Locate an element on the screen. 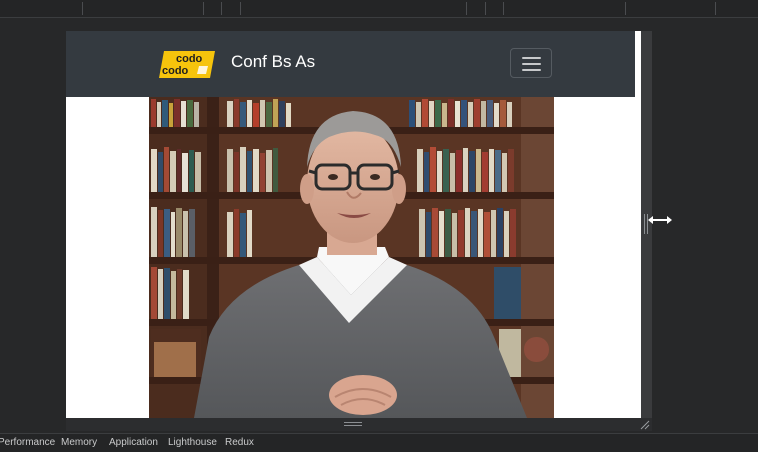  tab-application: Application is located at coordinates (133, 443).